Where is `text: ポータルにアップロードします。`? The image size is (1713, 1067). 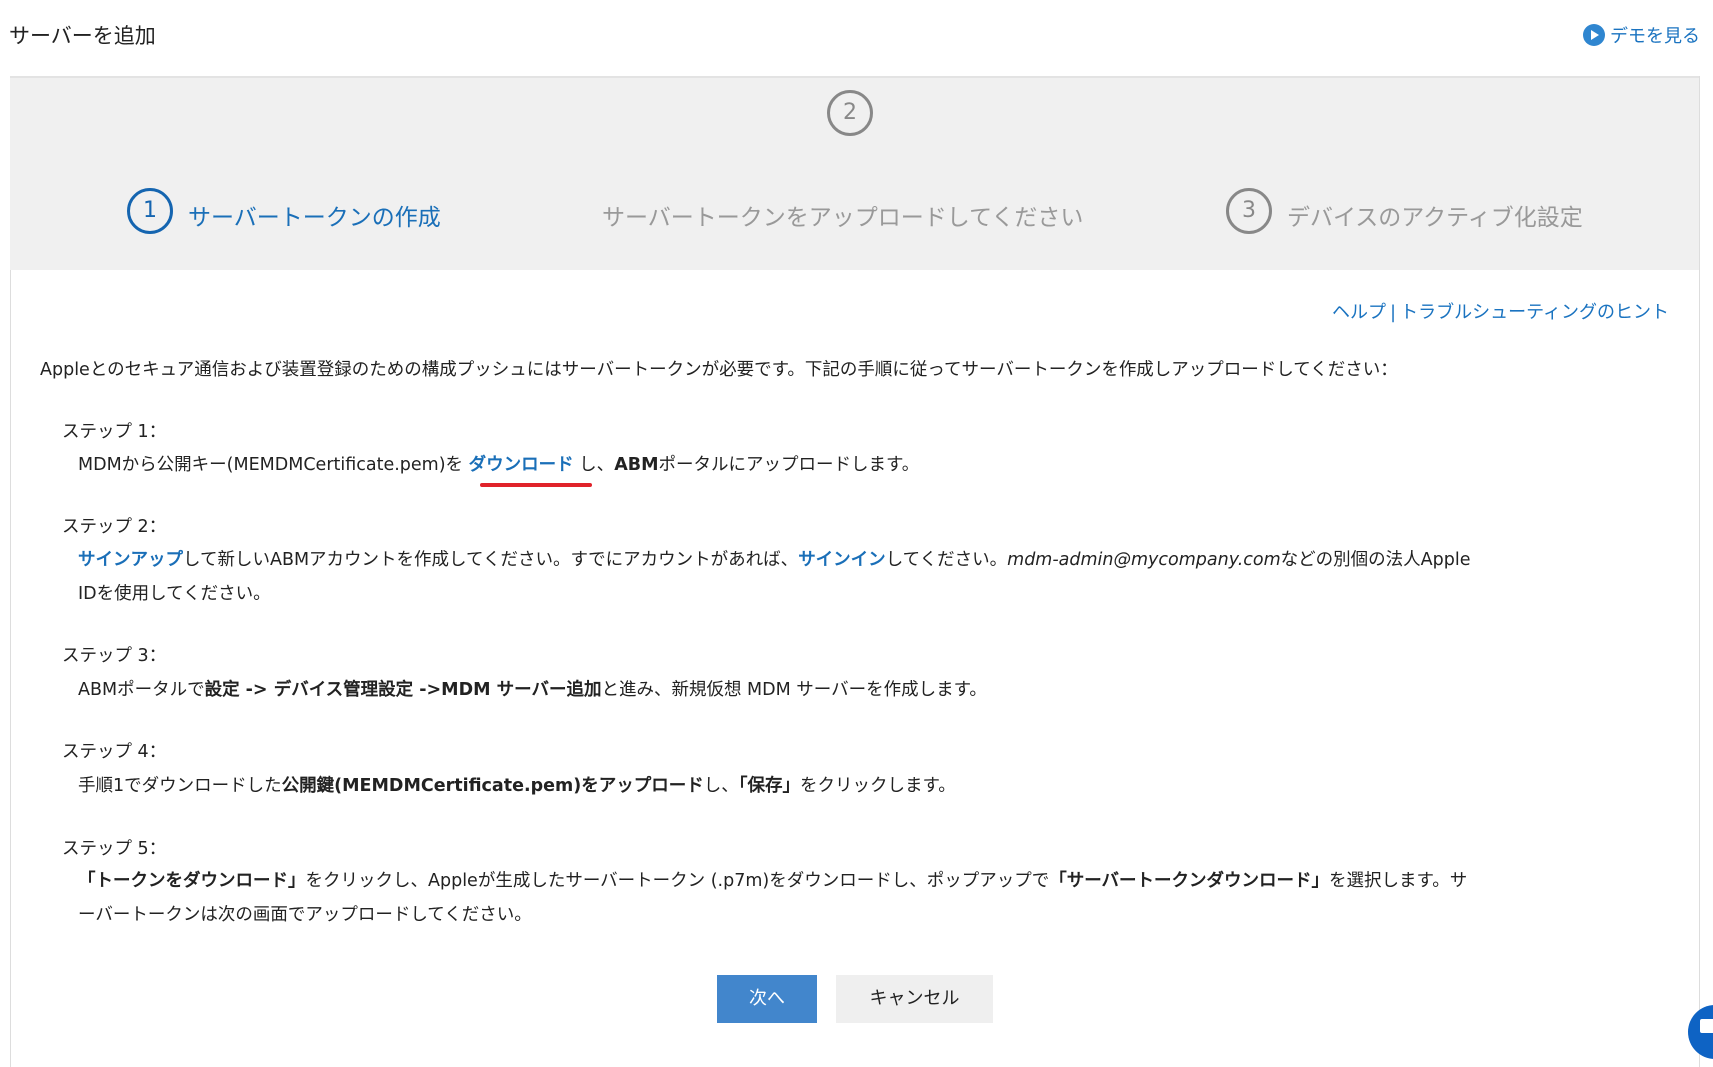
text: ポータルにアップロードします。 is located at coordinates (789, 465).